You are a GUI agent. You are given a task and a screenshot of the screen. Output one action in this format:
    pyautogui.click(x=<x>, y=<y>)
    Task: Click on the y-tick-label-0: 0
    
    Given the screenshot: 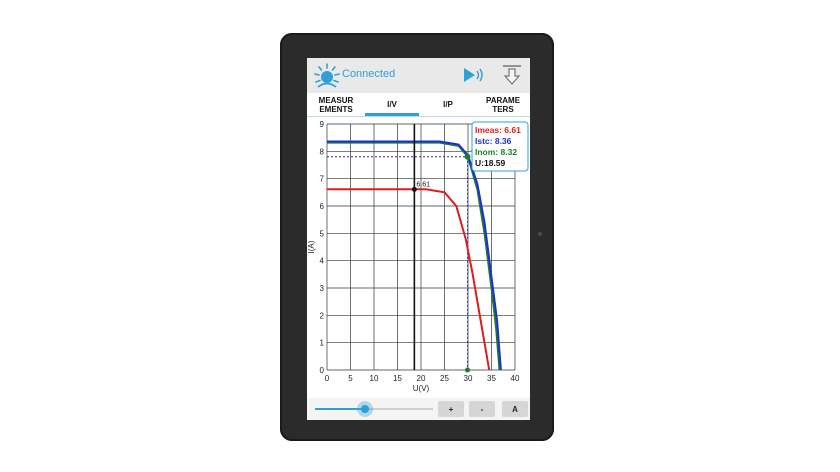 What is the action you would take?
    pyautogui.click(x=322, y=370)
    